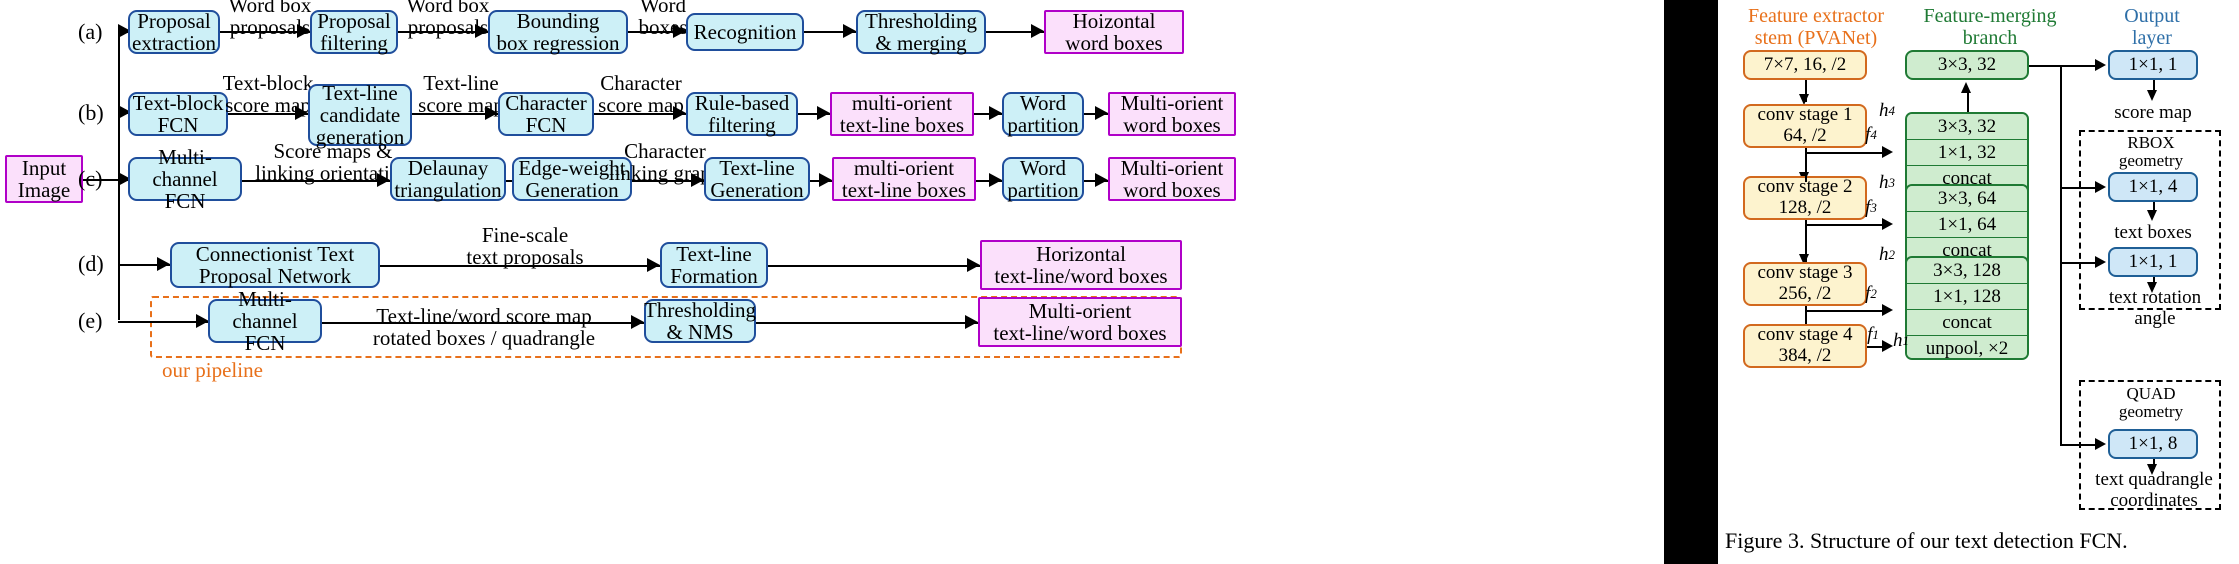  Describe the element at coordinates (448, 178) in the screenshot. I see `node-label: Delaunay triangulation` at that location.